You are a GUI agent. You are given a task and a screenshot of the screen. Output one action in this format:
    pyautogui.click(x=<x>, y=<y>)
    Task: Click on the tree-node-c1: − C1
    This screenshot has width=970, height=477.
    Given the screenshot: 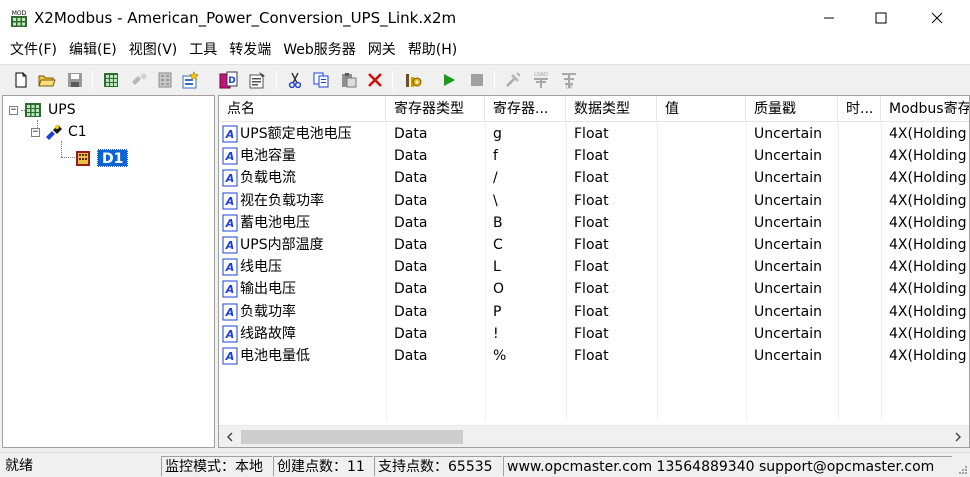 What is the action you would take?
    pyautogui.click(x=59, y=132)
    